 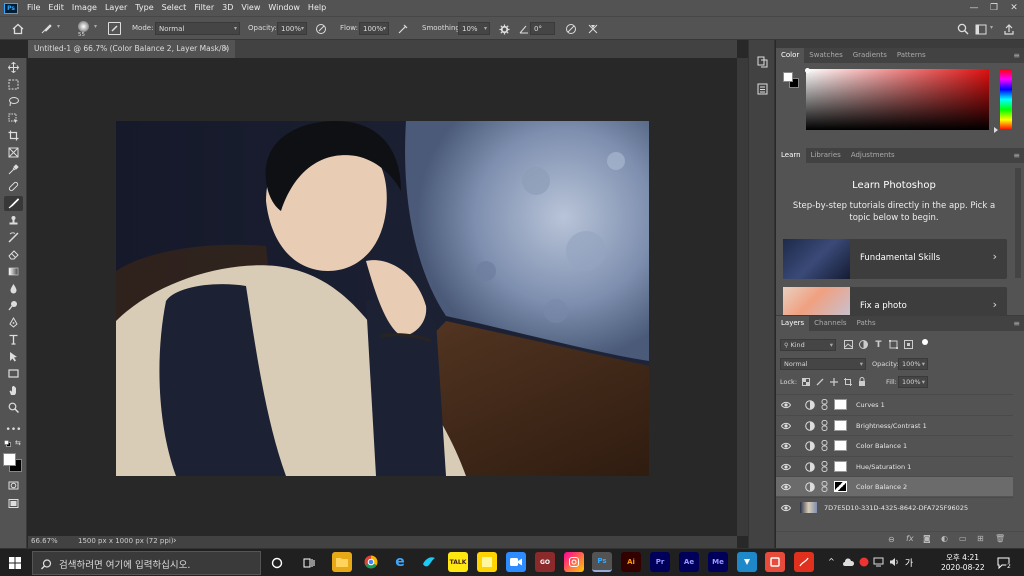 What do you see at coordinates (13, 169) in the screenshot?
I see `eyedropper-tool-icon` at bounding box center [13, 169].